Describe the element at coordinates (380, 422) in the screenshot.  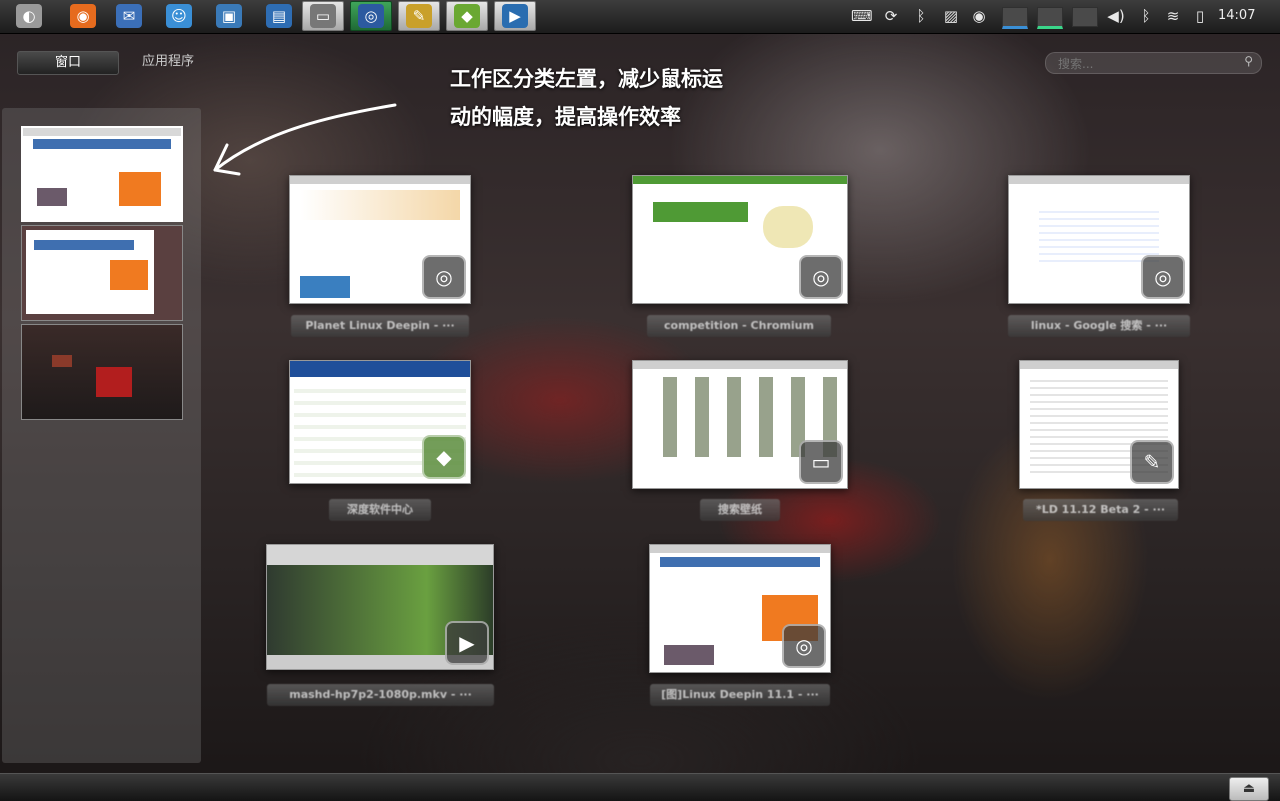
I see `window-thumbnail-software-center: ◆` at that location.